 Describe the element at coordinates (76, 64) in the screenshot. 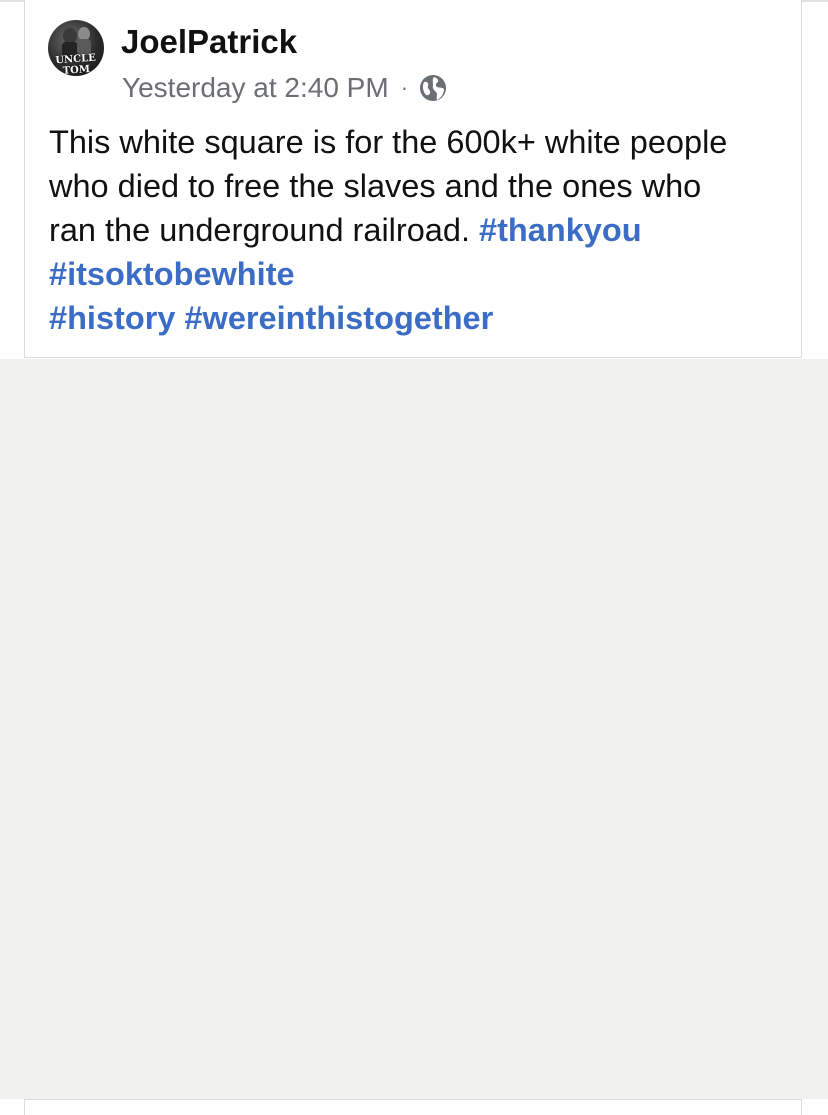

I see `avatar-caption: UNCLE TOM` at that location.